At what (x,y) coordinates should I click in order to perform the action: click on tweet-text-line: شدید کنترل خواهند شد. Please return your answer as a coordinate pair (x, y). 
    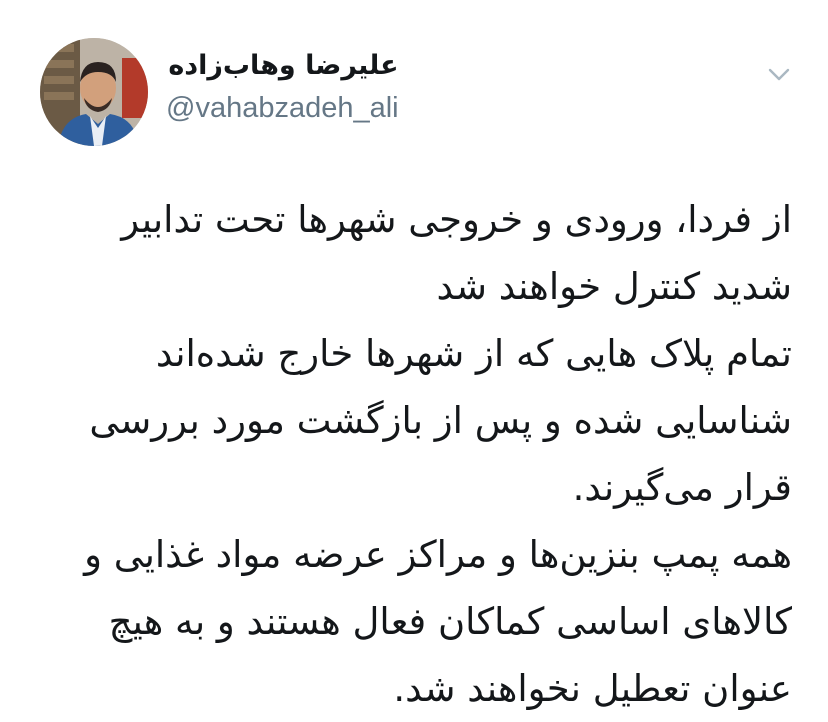
    Looking at the image, I should click on (614, 286).